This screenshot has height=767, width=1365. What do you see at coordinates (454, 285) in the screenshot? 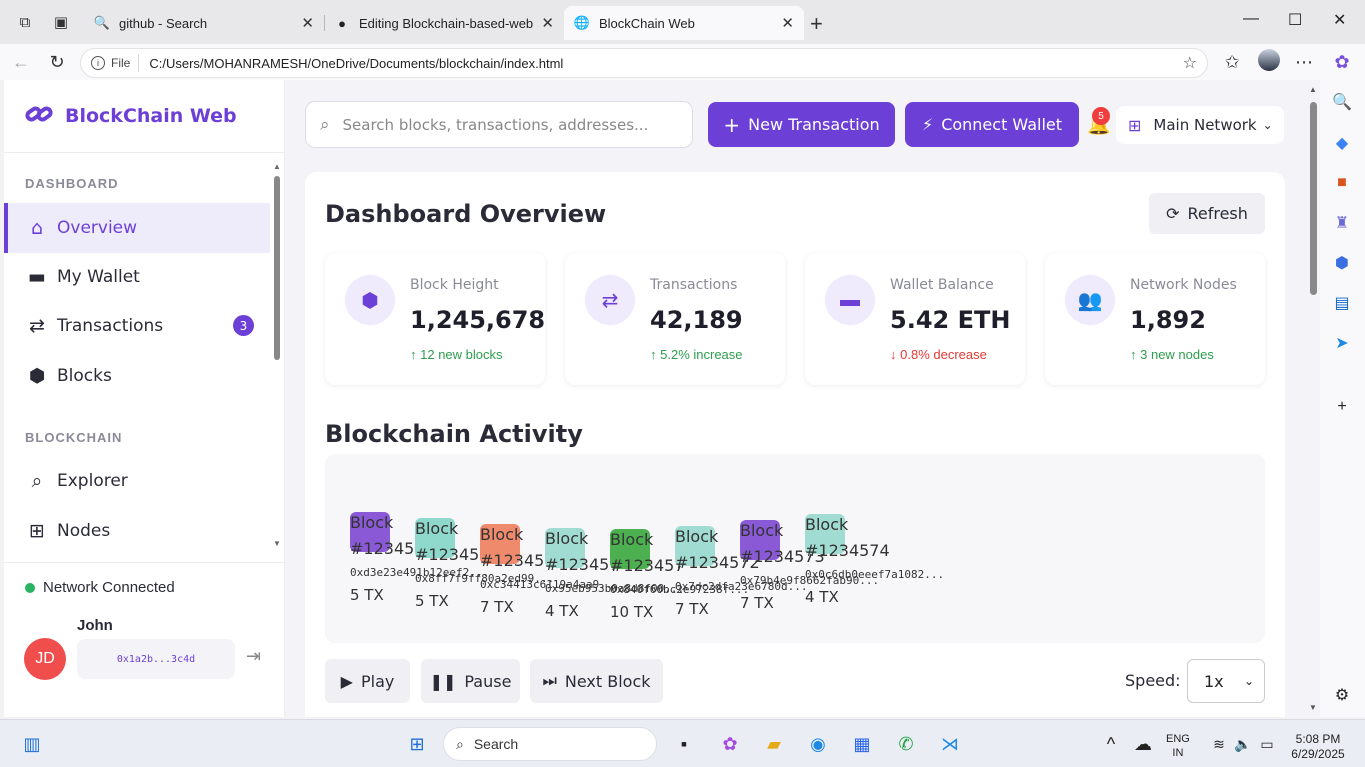
I see `stat-label: Block Height` at bounding box center [454, 285].